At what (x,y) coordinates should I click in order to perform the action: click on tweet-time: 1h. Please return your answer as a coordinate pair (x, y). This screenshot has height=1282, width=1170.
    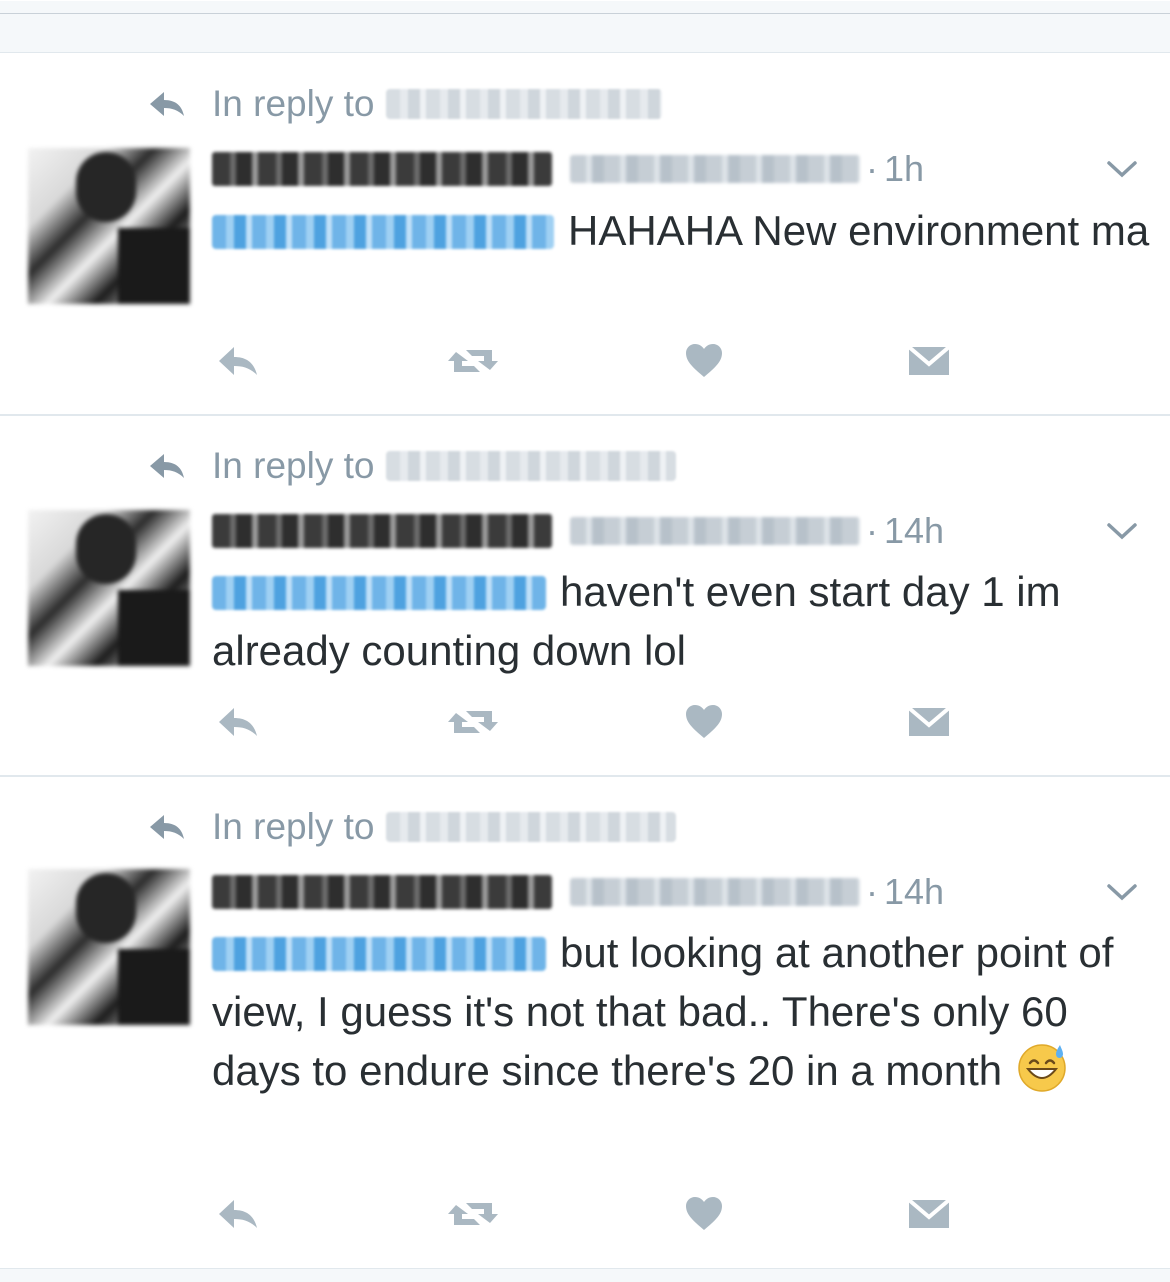
    Looking at the image, I should click on (904, 169).